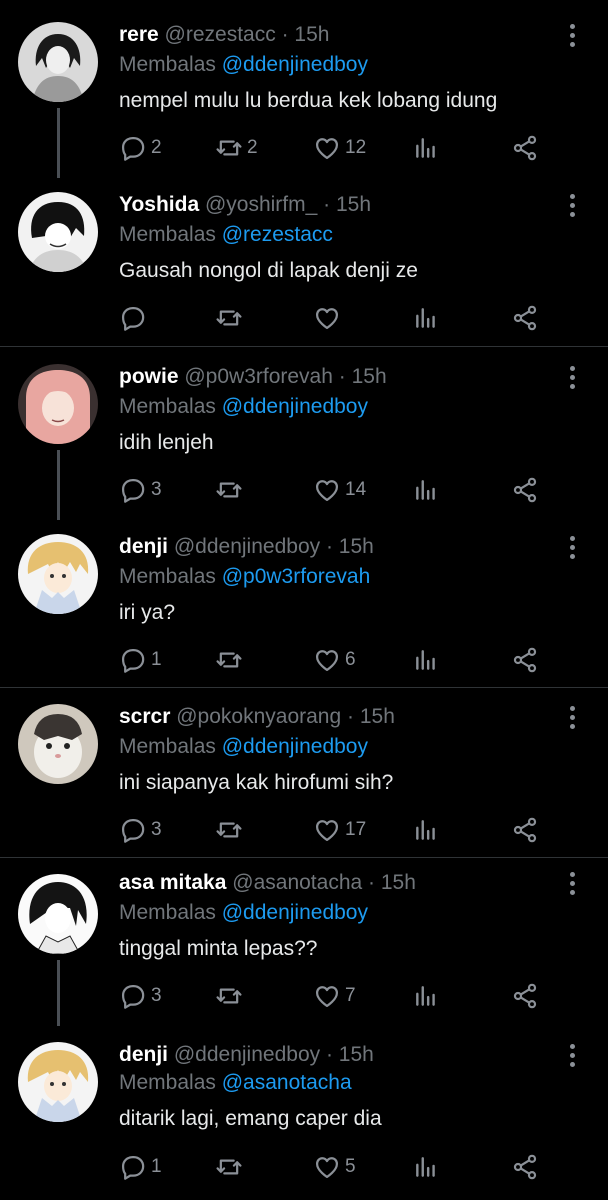 The height and width of the screenshot is (1200, 608). Describe the element at coordinates (172, 882) in the screenshot. I see `display-name: asa mitaka` at that location.